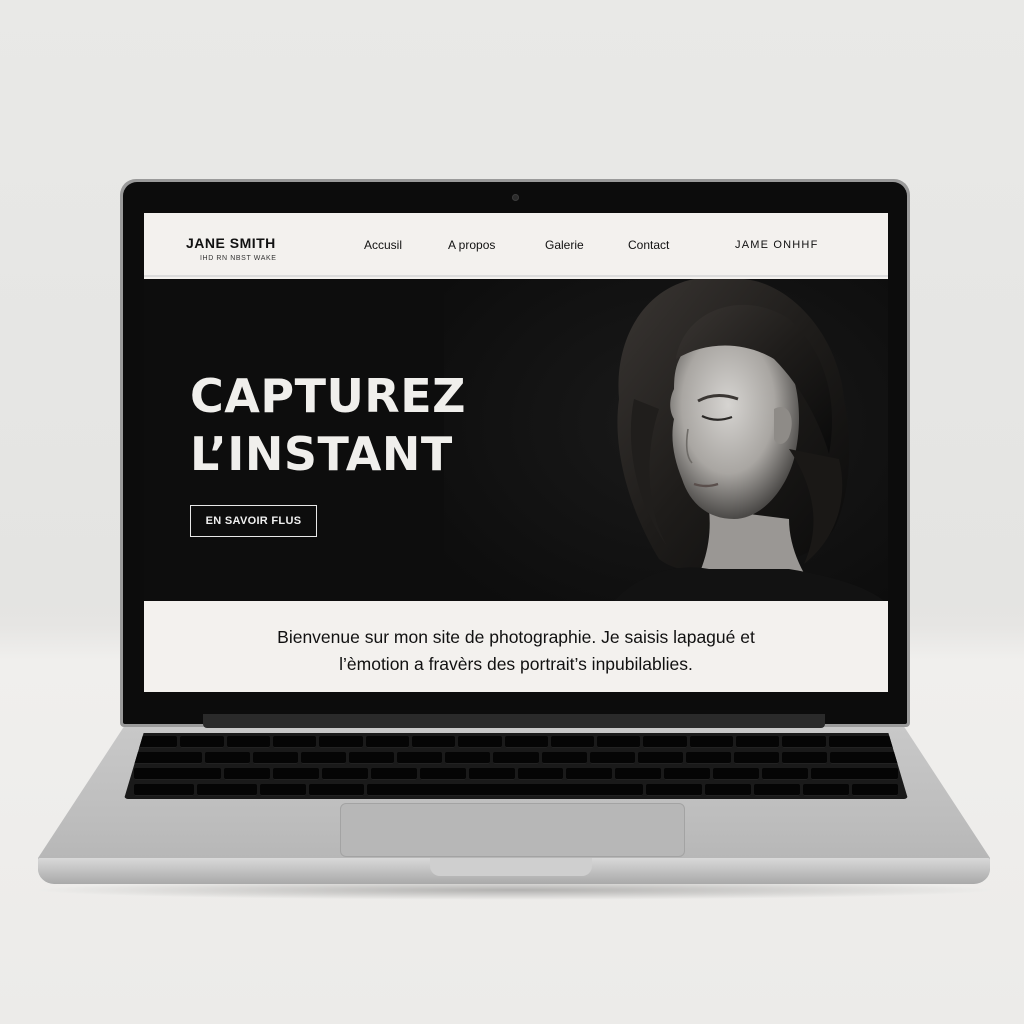  What do you see at coordinates (564, 245) in the screenshot?
I see `nav-link-galerie: Galerie` at bounding box center [564, 245].